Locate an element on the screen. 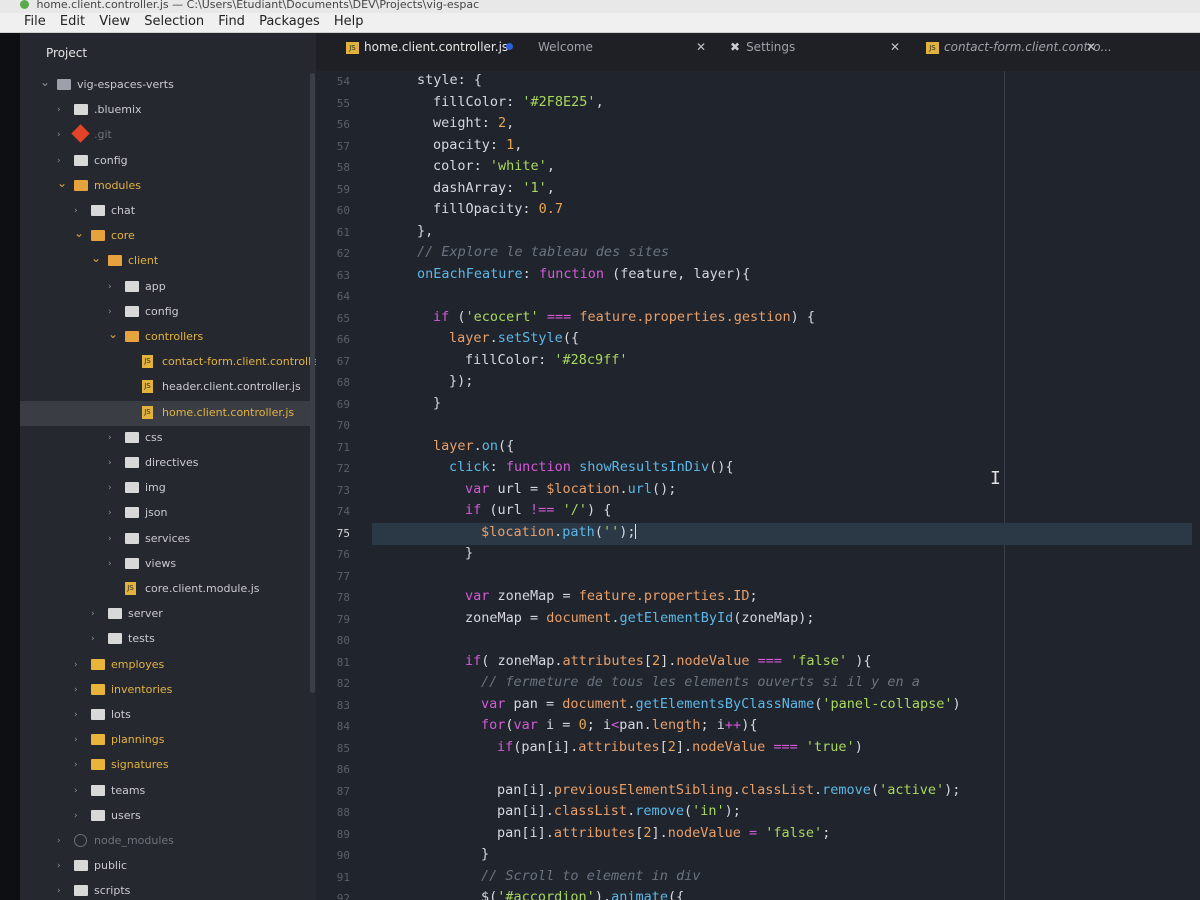 This screenshot has width=1200, height=900. menu-file: File is located at coordinates (25, 22).